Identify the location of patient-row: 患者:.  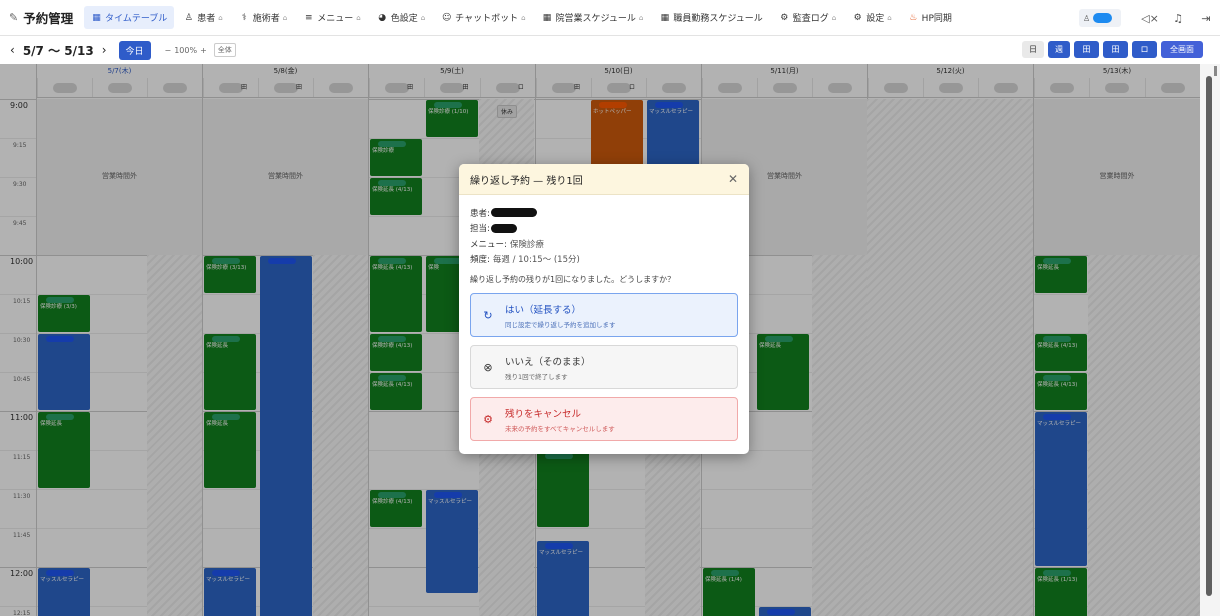
(604, 213).